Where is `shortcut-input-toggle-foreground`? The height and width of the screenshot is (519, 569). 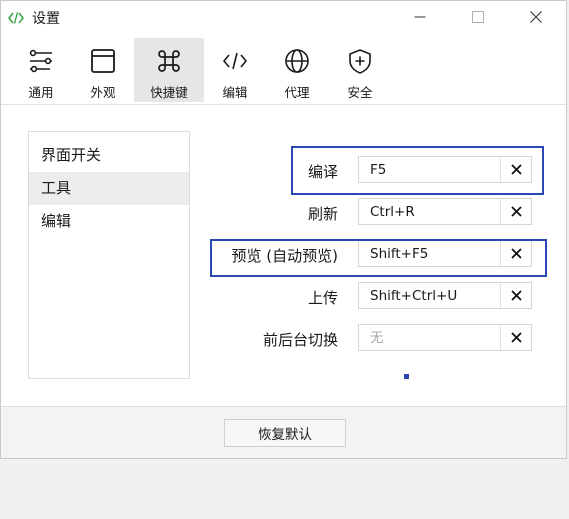 shortcut-input-toggle-foreground is located at coordinates (430, 337).